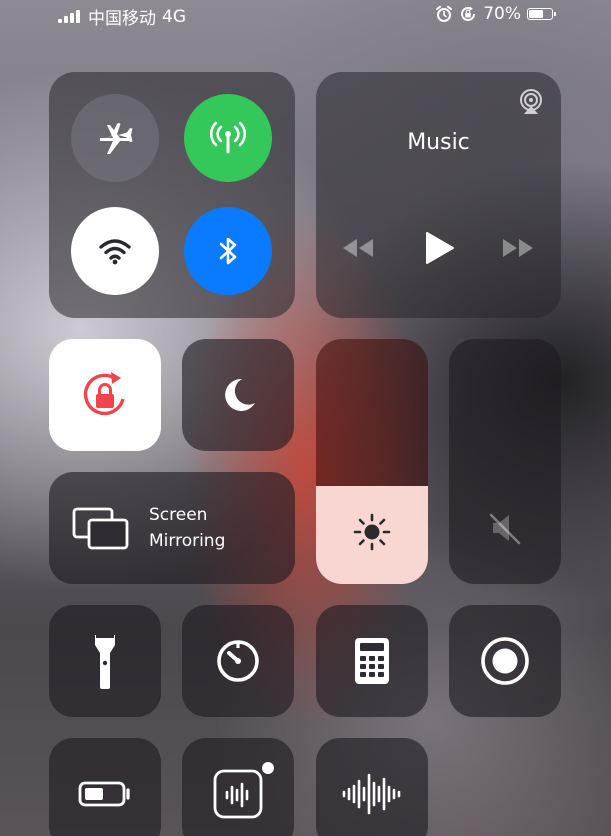 Image resolution: width=611 pixels, height=836 pixels. I want to click on airplane-mode-button, so click(115, 138).